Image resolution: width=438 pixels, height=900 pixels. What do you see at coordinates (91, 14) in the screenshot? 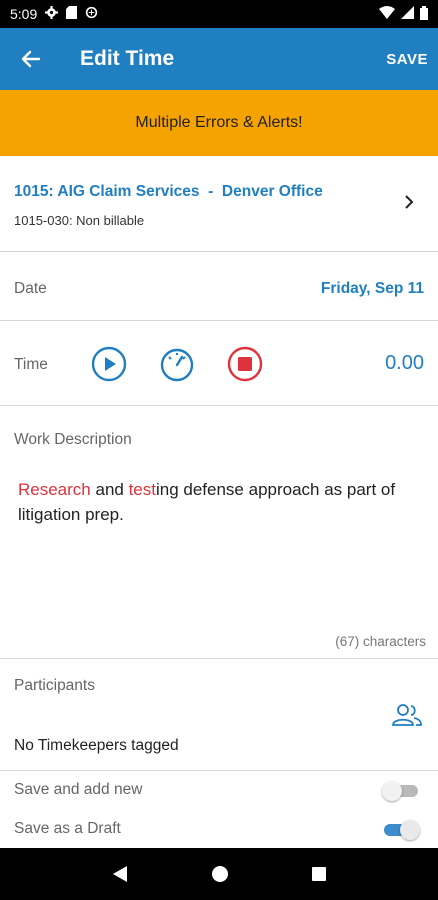
I see `data-saver-icon` at bounding box center [91, 14].